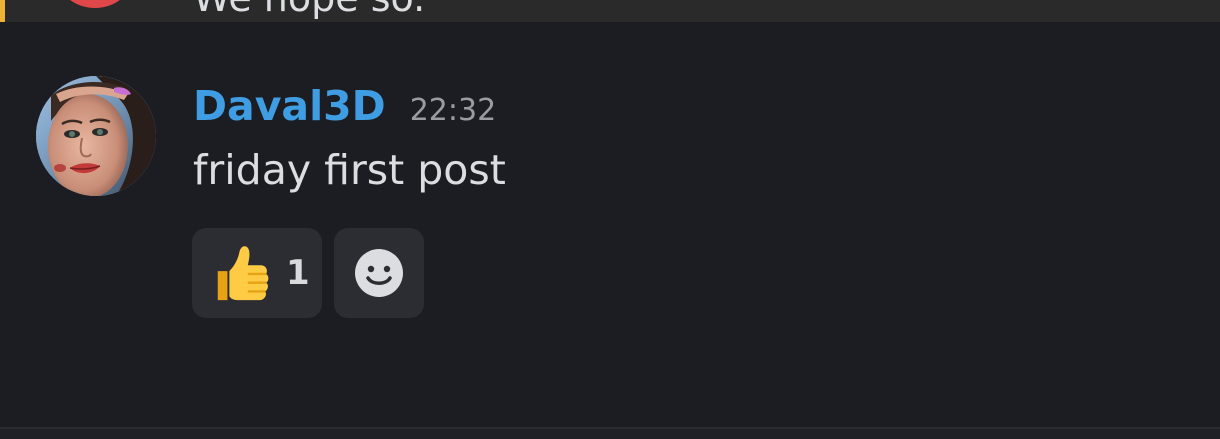  Describe the element at coordinates (243, 273) in the screenshot. I see `thumbs-up-icon` at that location.